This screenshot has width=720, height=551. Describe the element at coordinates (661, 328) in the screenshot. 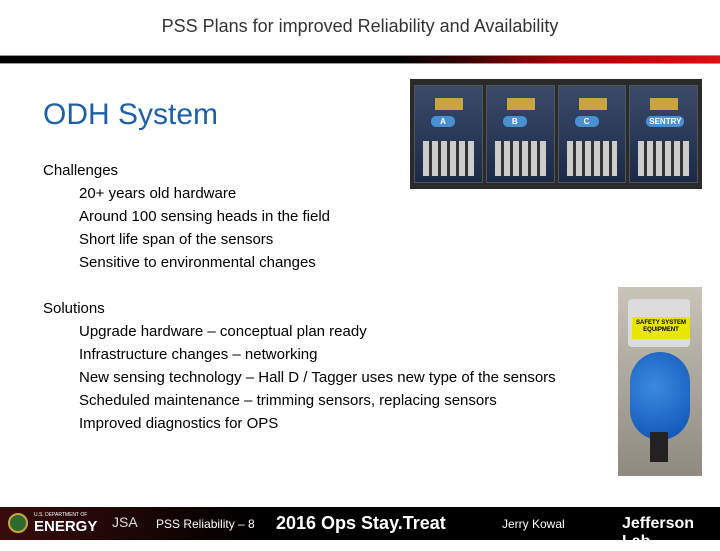

I see `safety-equipment-tag: SAFETY SYSTEM EQUIPMENT` at that location.